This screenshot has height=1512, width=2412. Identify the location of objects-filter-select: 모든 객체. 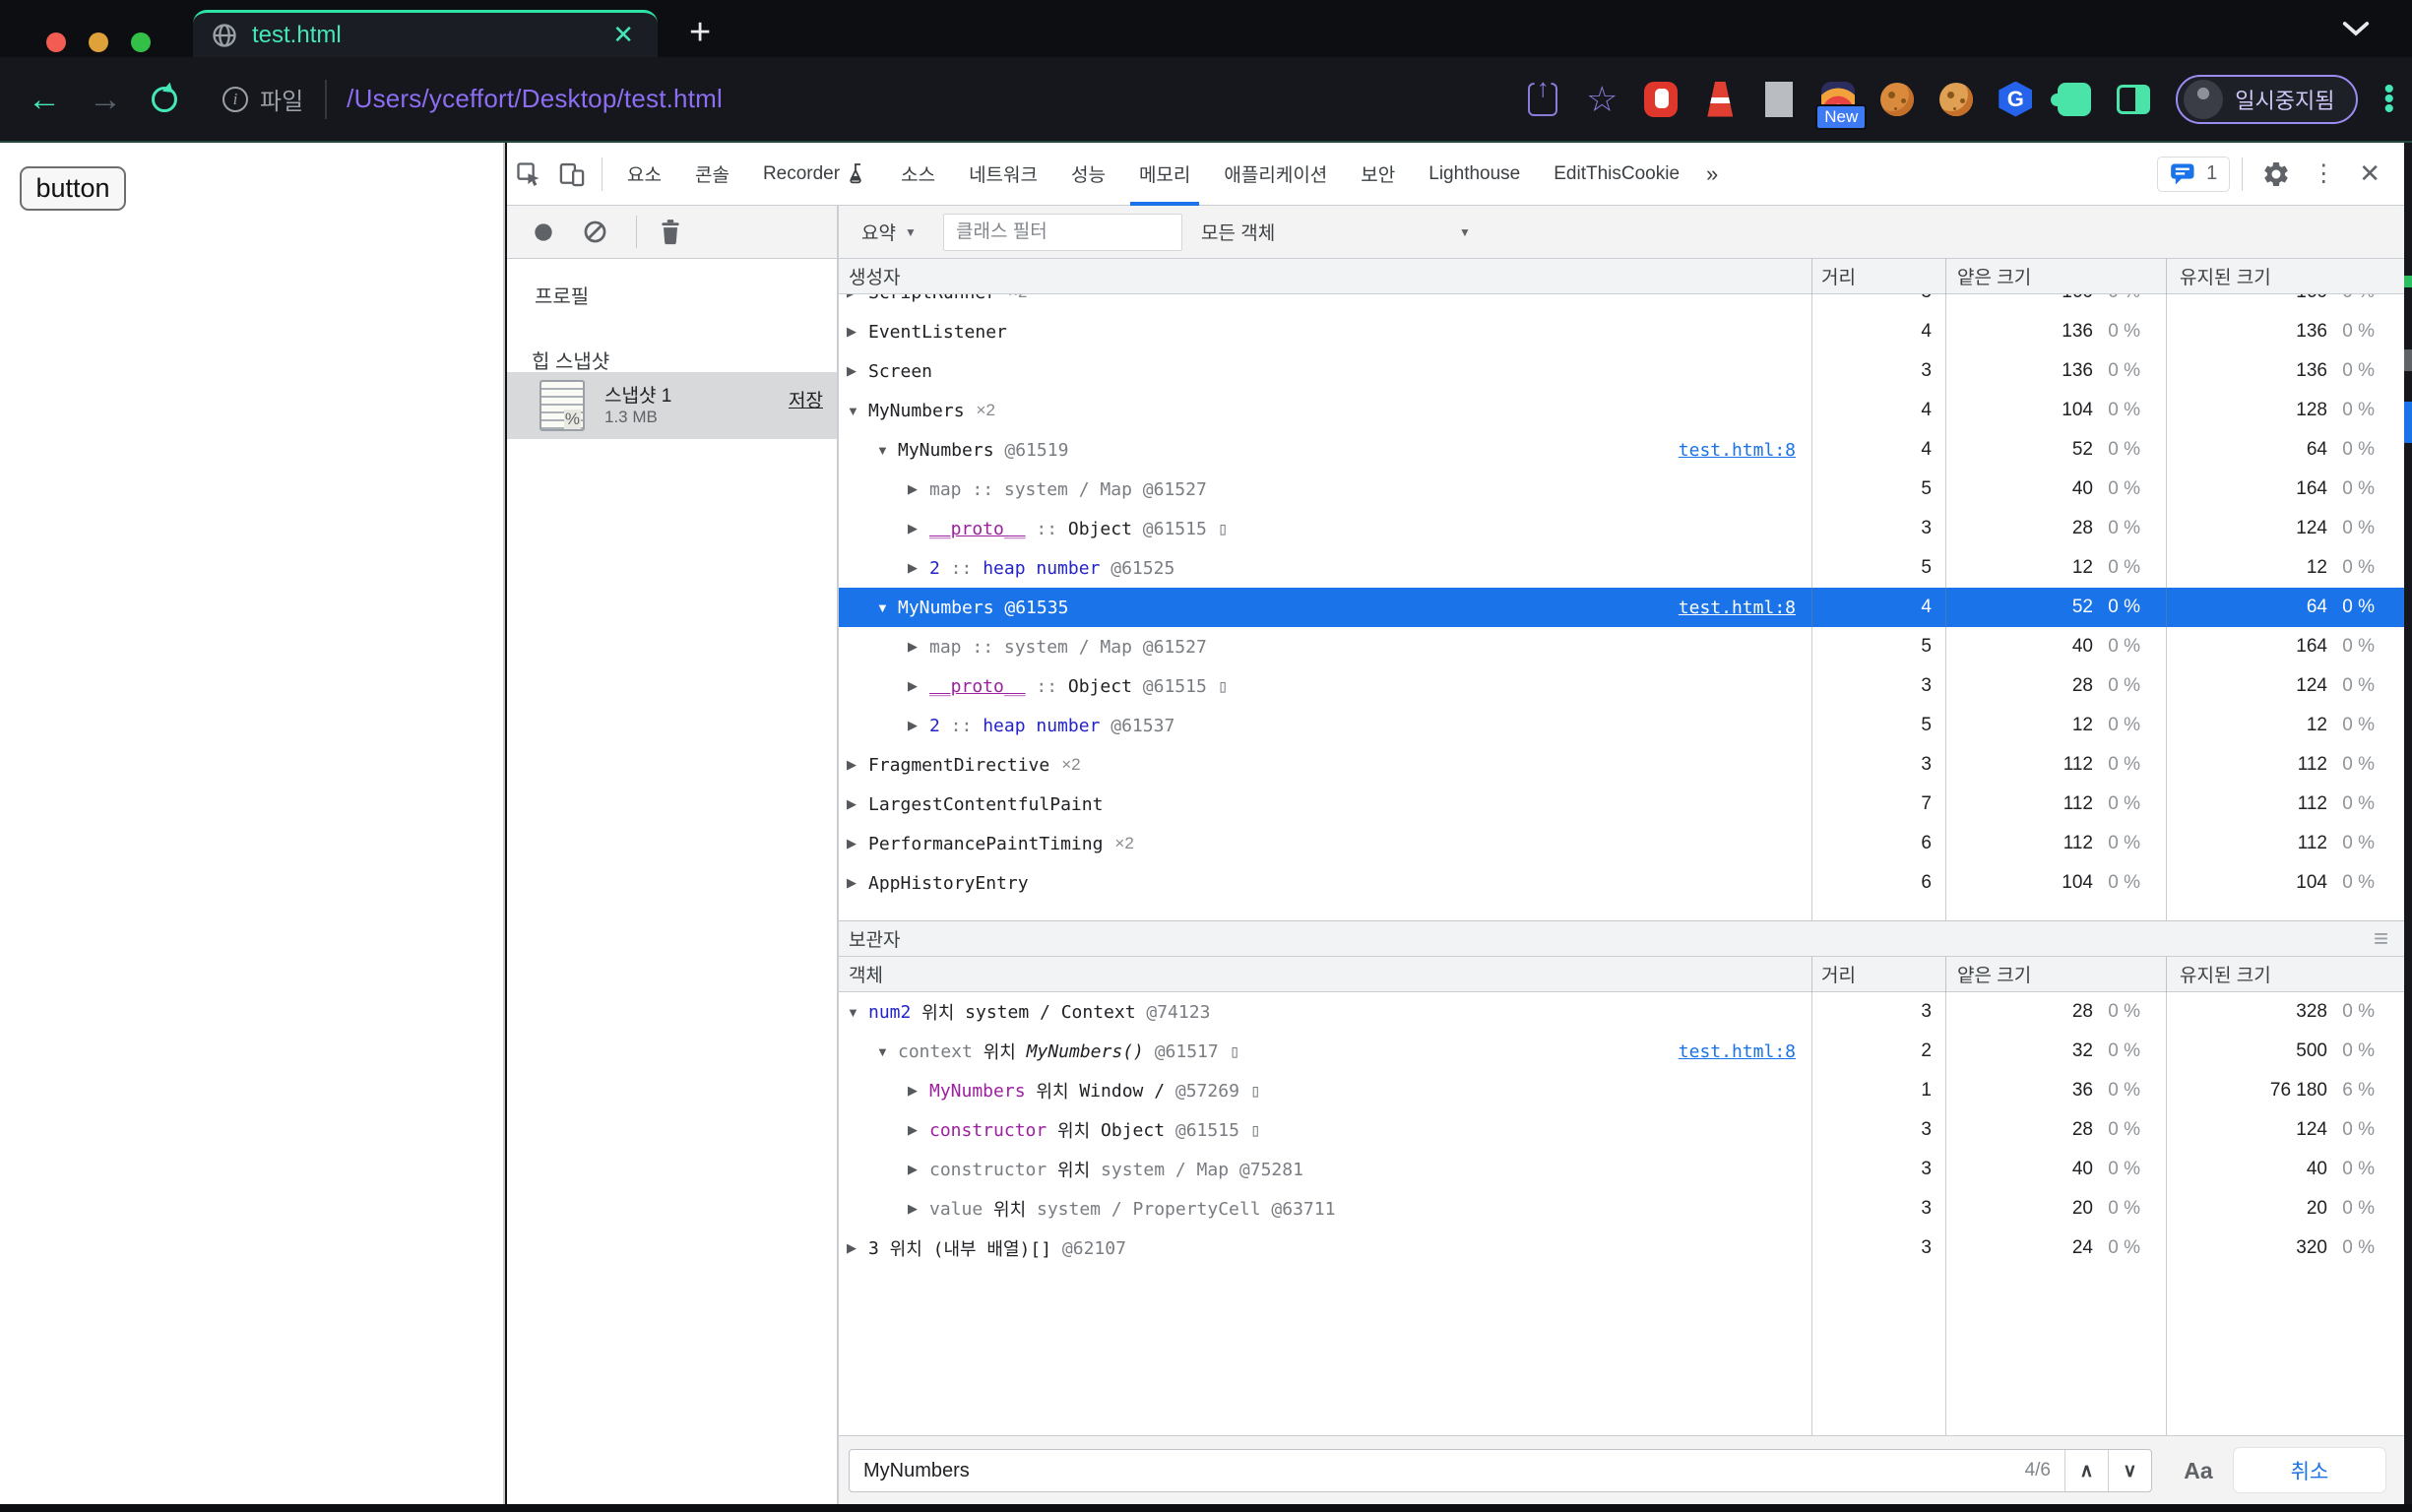
(1238, 232).